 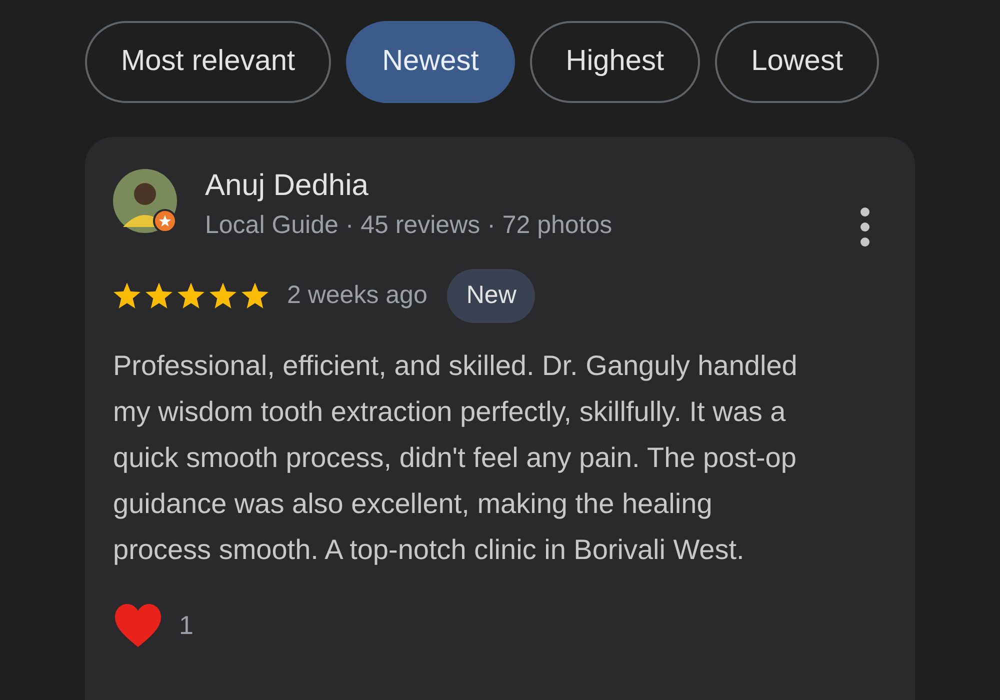 I want to click on review-time: 2 weeks ago, so click(x=357, y=295).